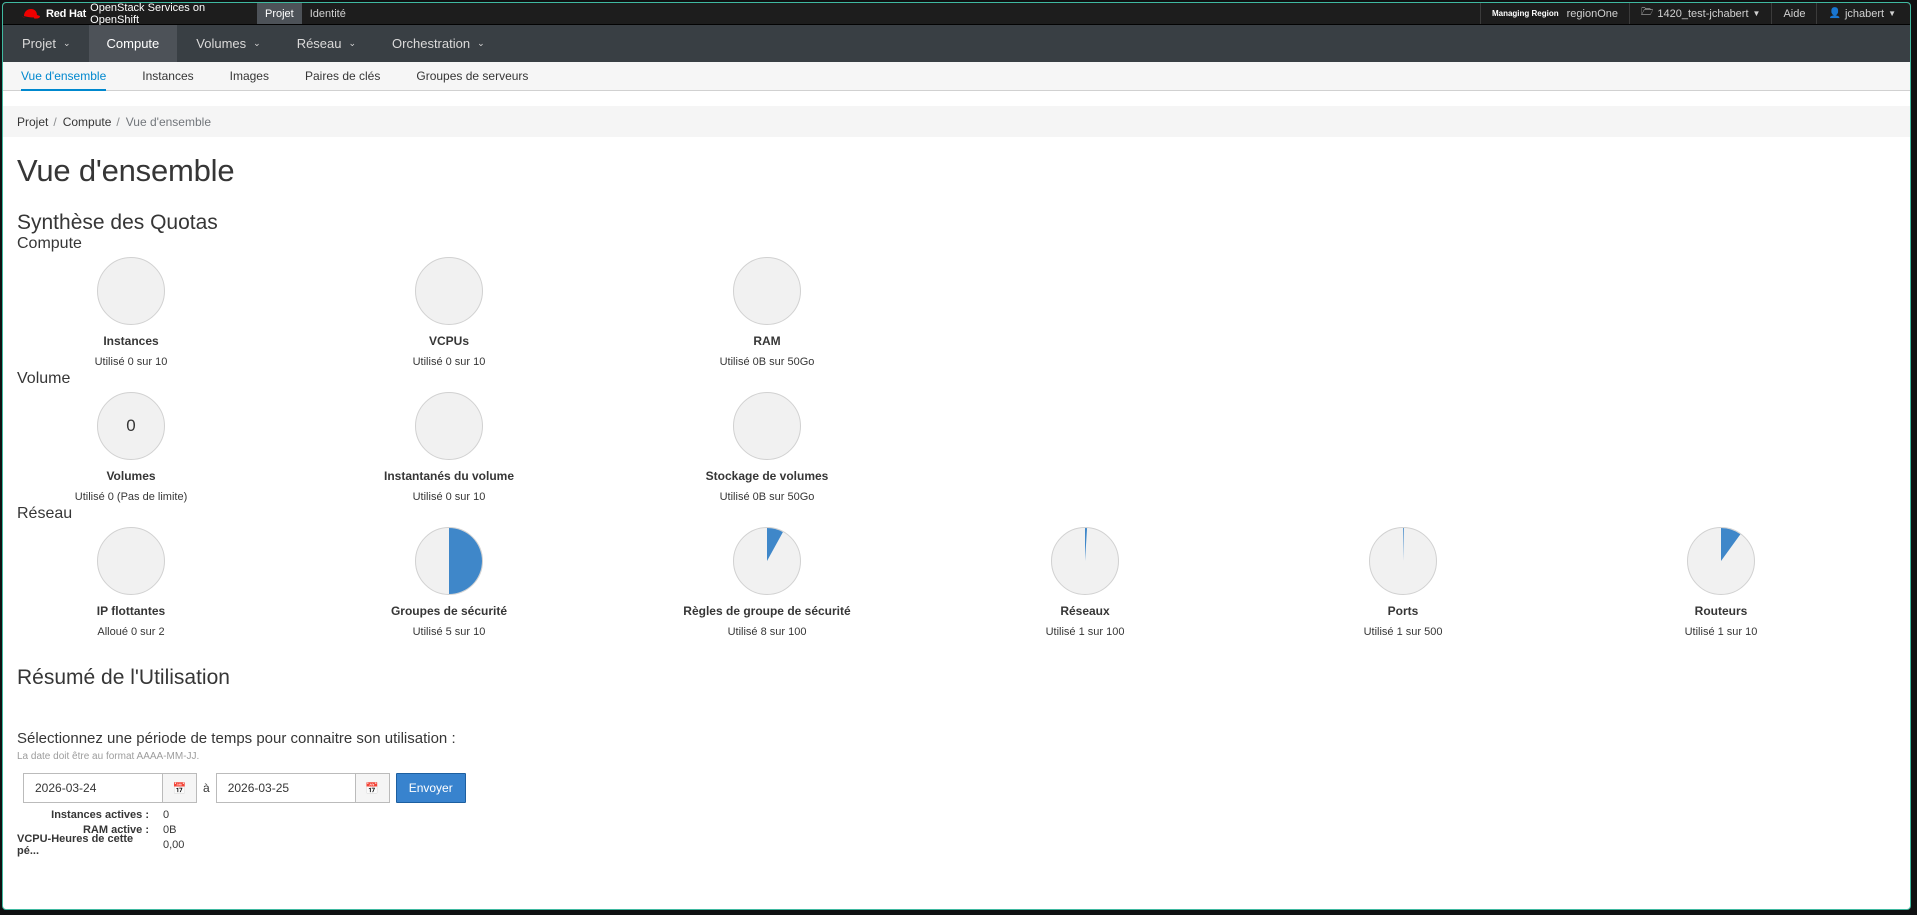 Image resolution: width=1917 pixels, height=915 pixels. What do you see at coordinates (131, 497) in the screenshot?
I see `quota-usage: Utilisé 0 (Pas de limite)` at bounding box center [131, 497].